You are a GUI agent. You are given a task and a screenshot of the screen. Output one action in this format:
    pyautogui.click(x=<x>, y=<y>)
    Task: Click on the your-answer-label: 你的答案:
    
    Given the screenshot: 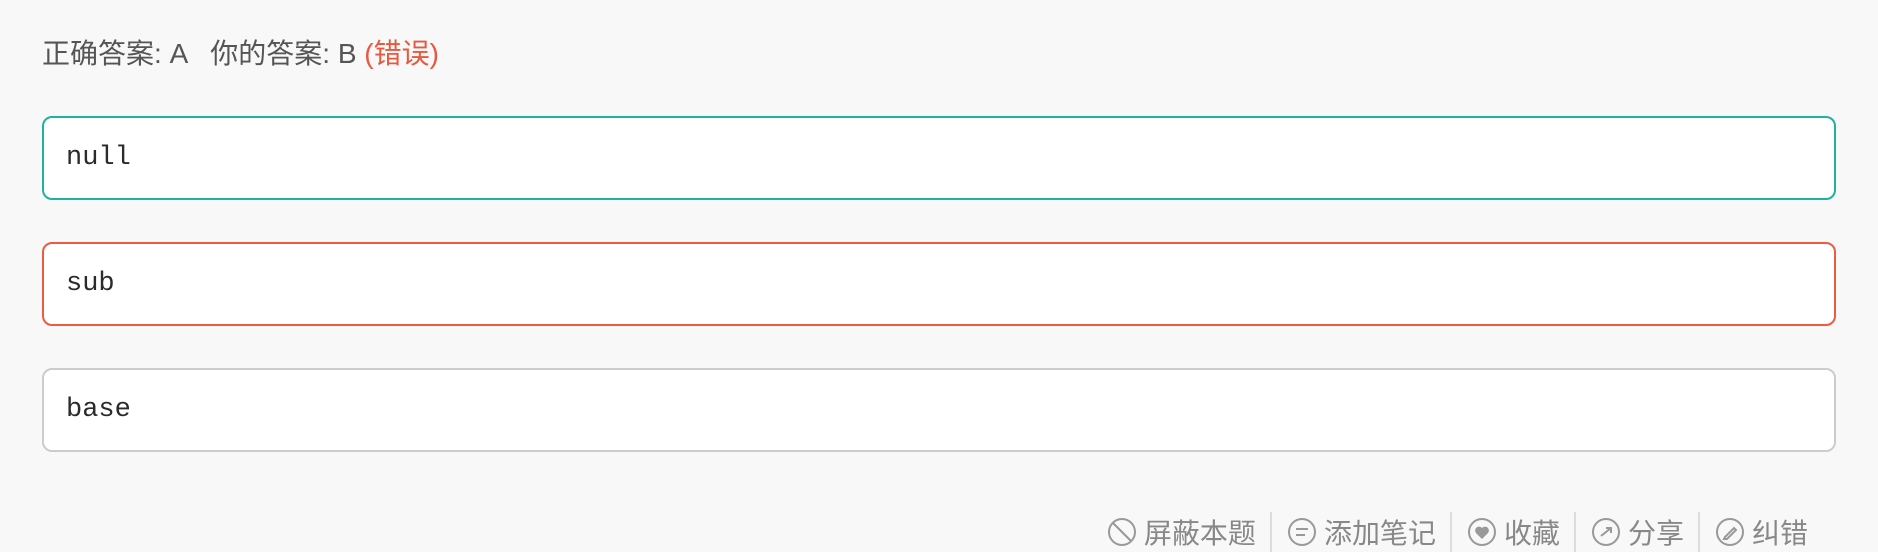 What is the action you would take?
    pyautogui.click(x=274, y=53)
    